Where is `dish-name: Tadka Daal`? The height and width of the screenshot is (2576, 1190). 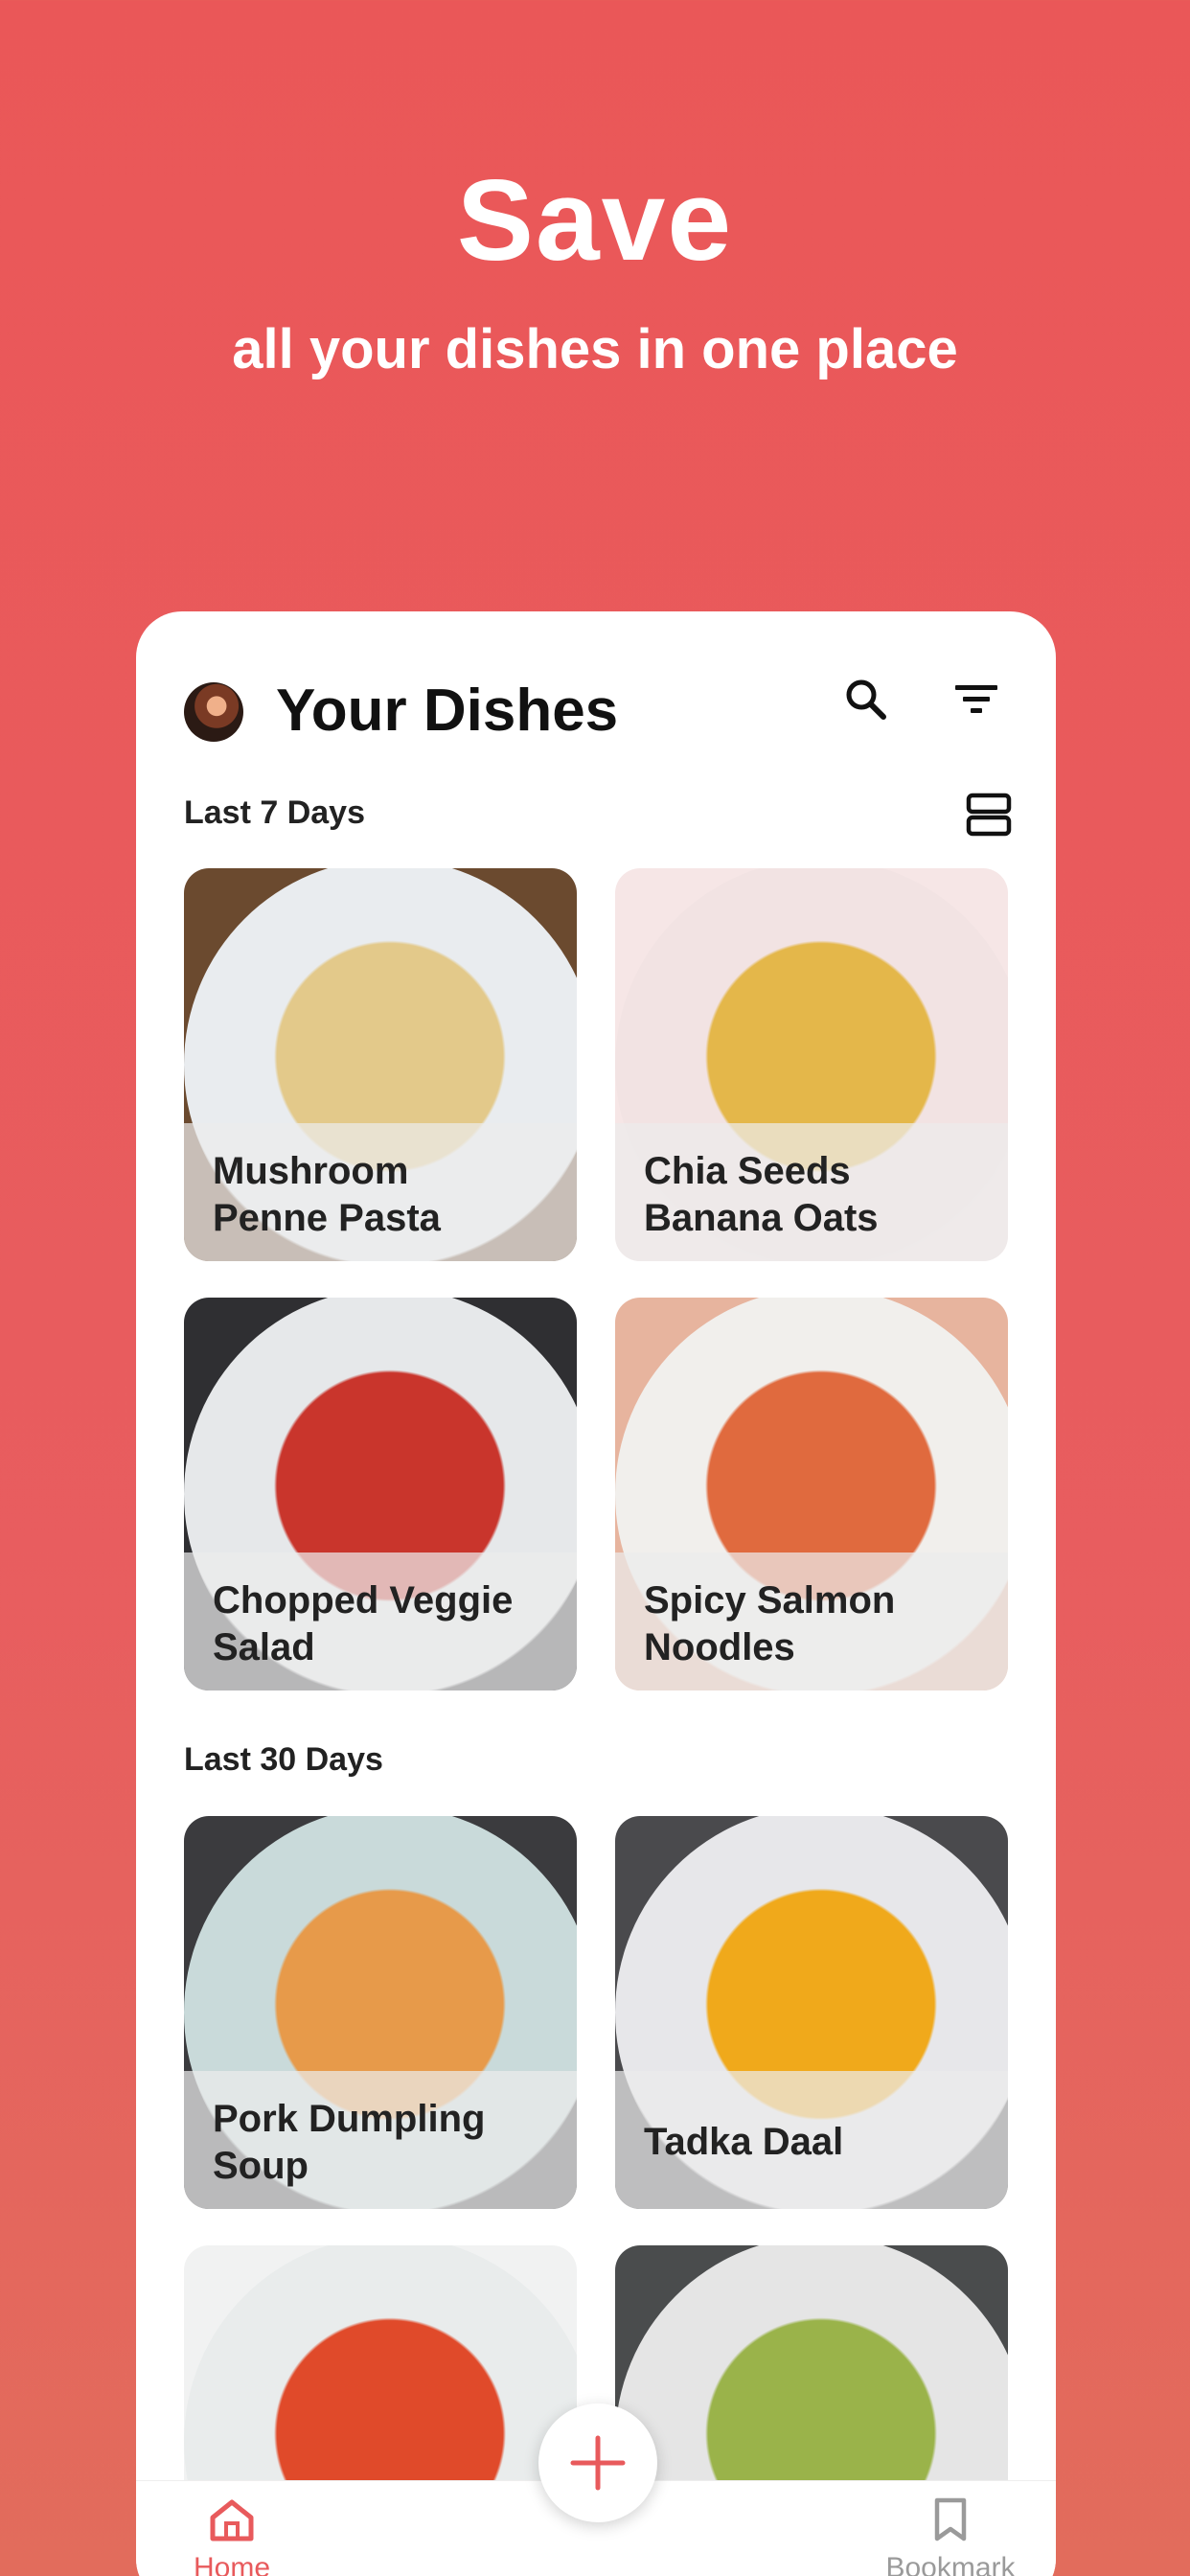
dish-name: Tadka Daal is located at coordinates (744, 2142).